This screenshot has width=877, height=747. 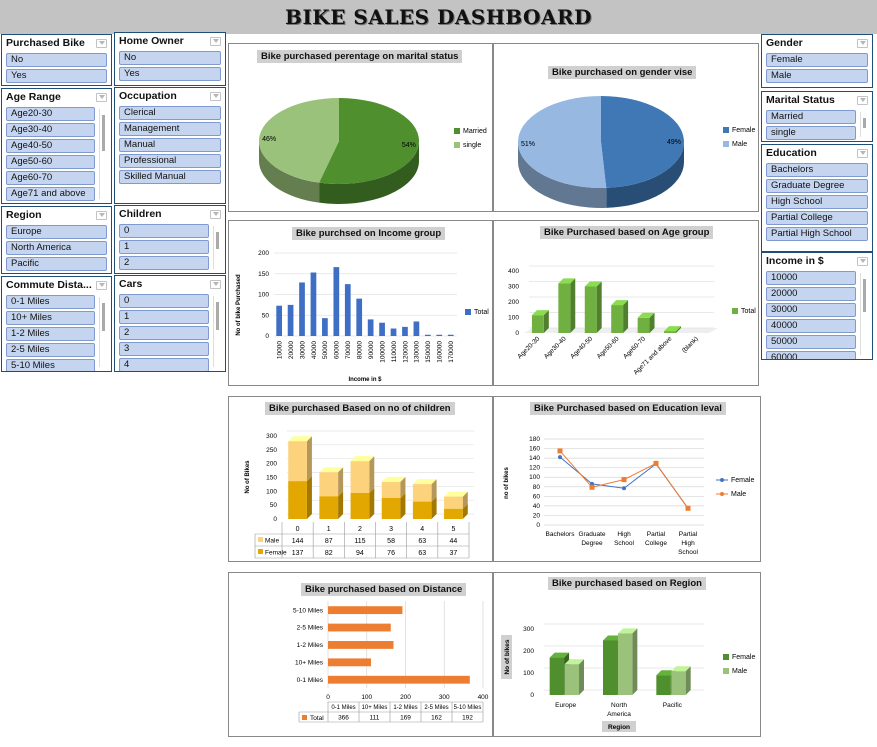 What do you see at coordinates (817, 60) in the screenshot?
I see `slicer-item: Female` at bounding box center [817, 60].